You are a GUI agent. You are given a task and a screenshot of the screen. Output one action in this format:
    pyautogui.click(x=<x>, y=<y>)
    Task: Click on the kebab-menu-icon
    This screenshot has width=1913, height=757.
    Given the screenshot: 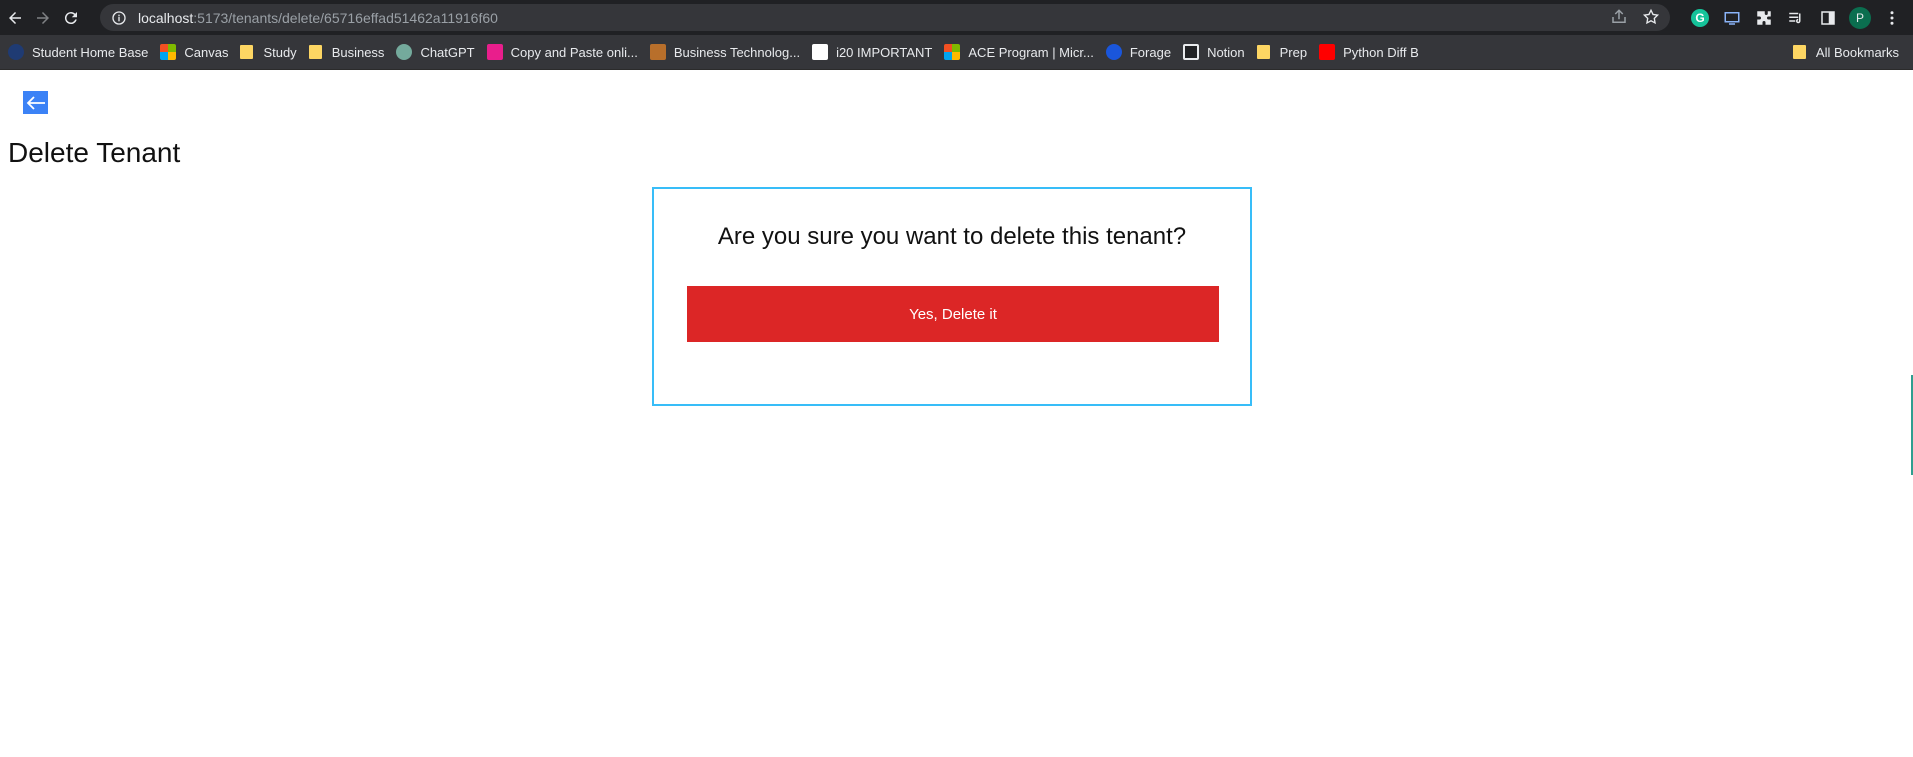 What is the action you would take?
    pyautogui.click(x=1892, y=17)
    